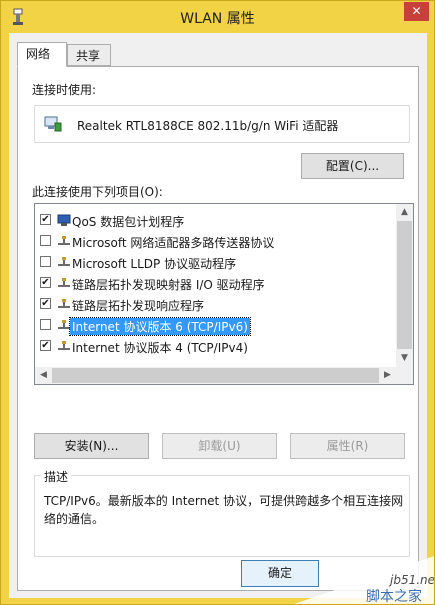 The height and width of the screenshot is (605, 435). I want to click on scroll-up-icon: ▲, so click(404, 212).